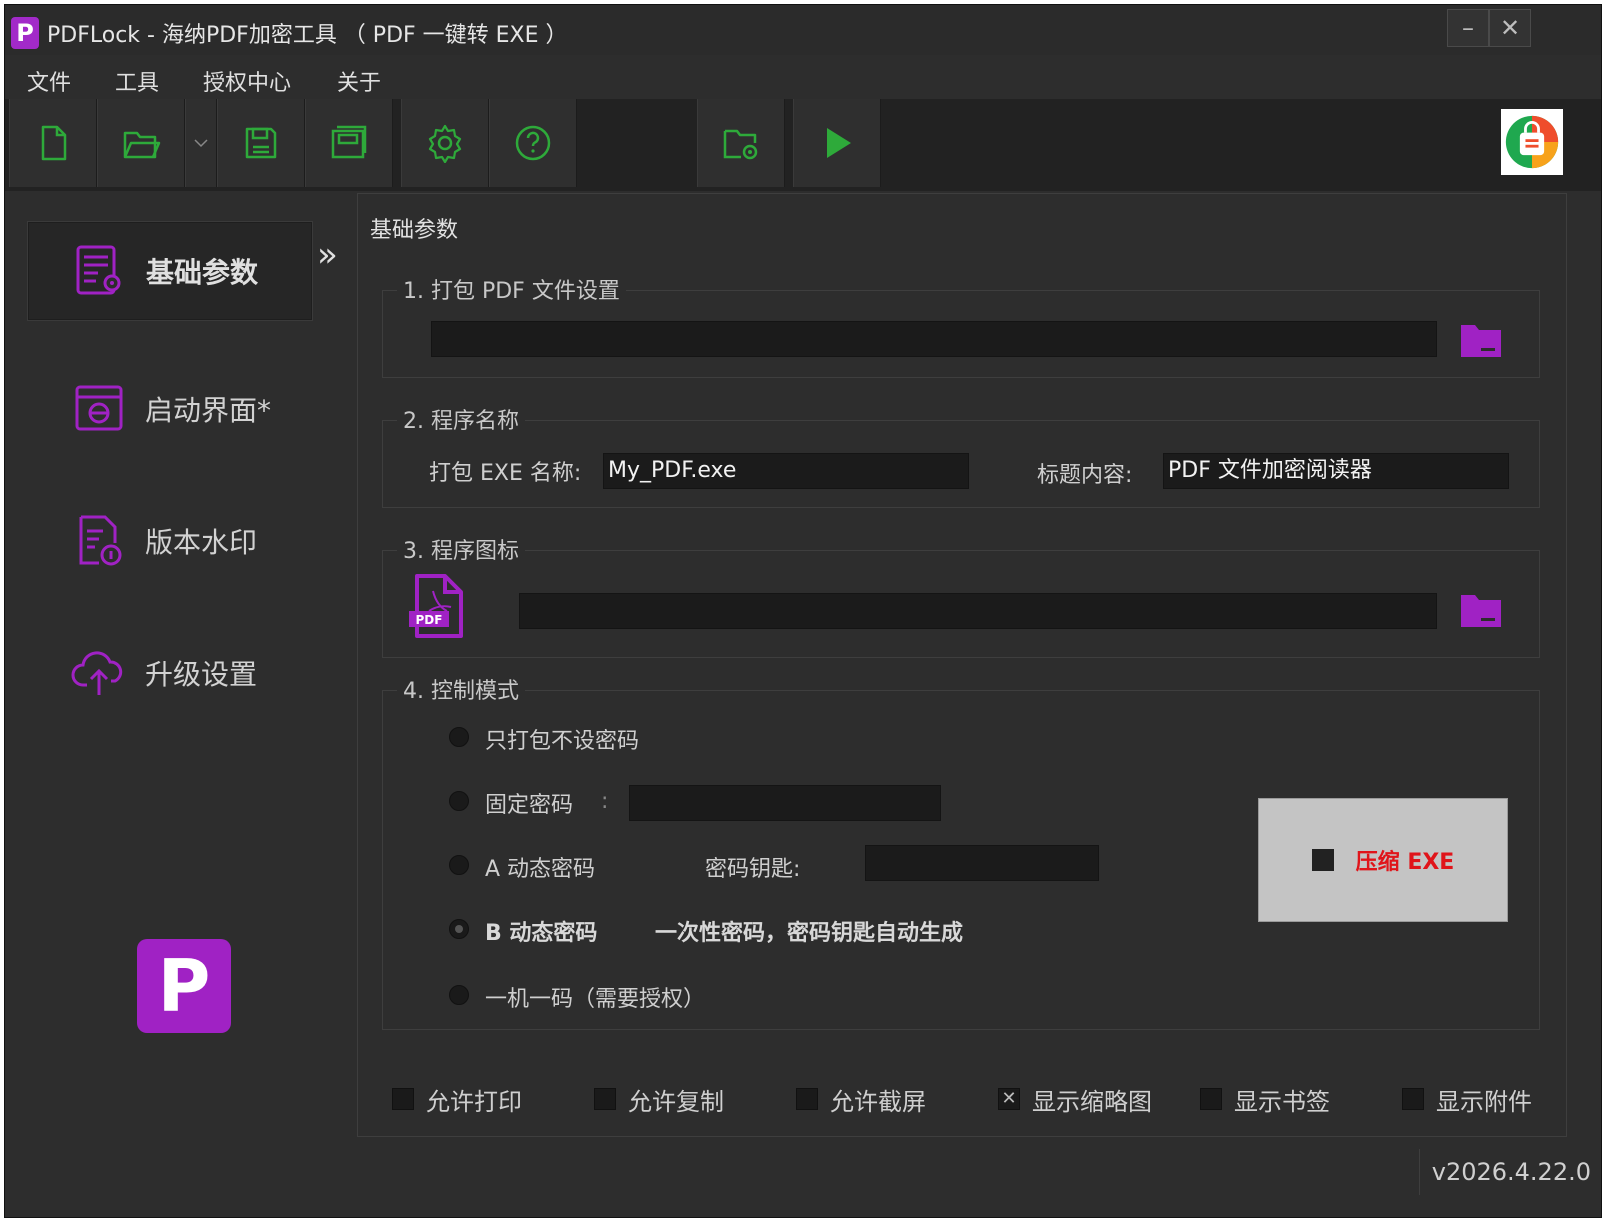 This screenshot has width=1606, height=1222. I want to click on chevron-down-icon, so click(201, 143).